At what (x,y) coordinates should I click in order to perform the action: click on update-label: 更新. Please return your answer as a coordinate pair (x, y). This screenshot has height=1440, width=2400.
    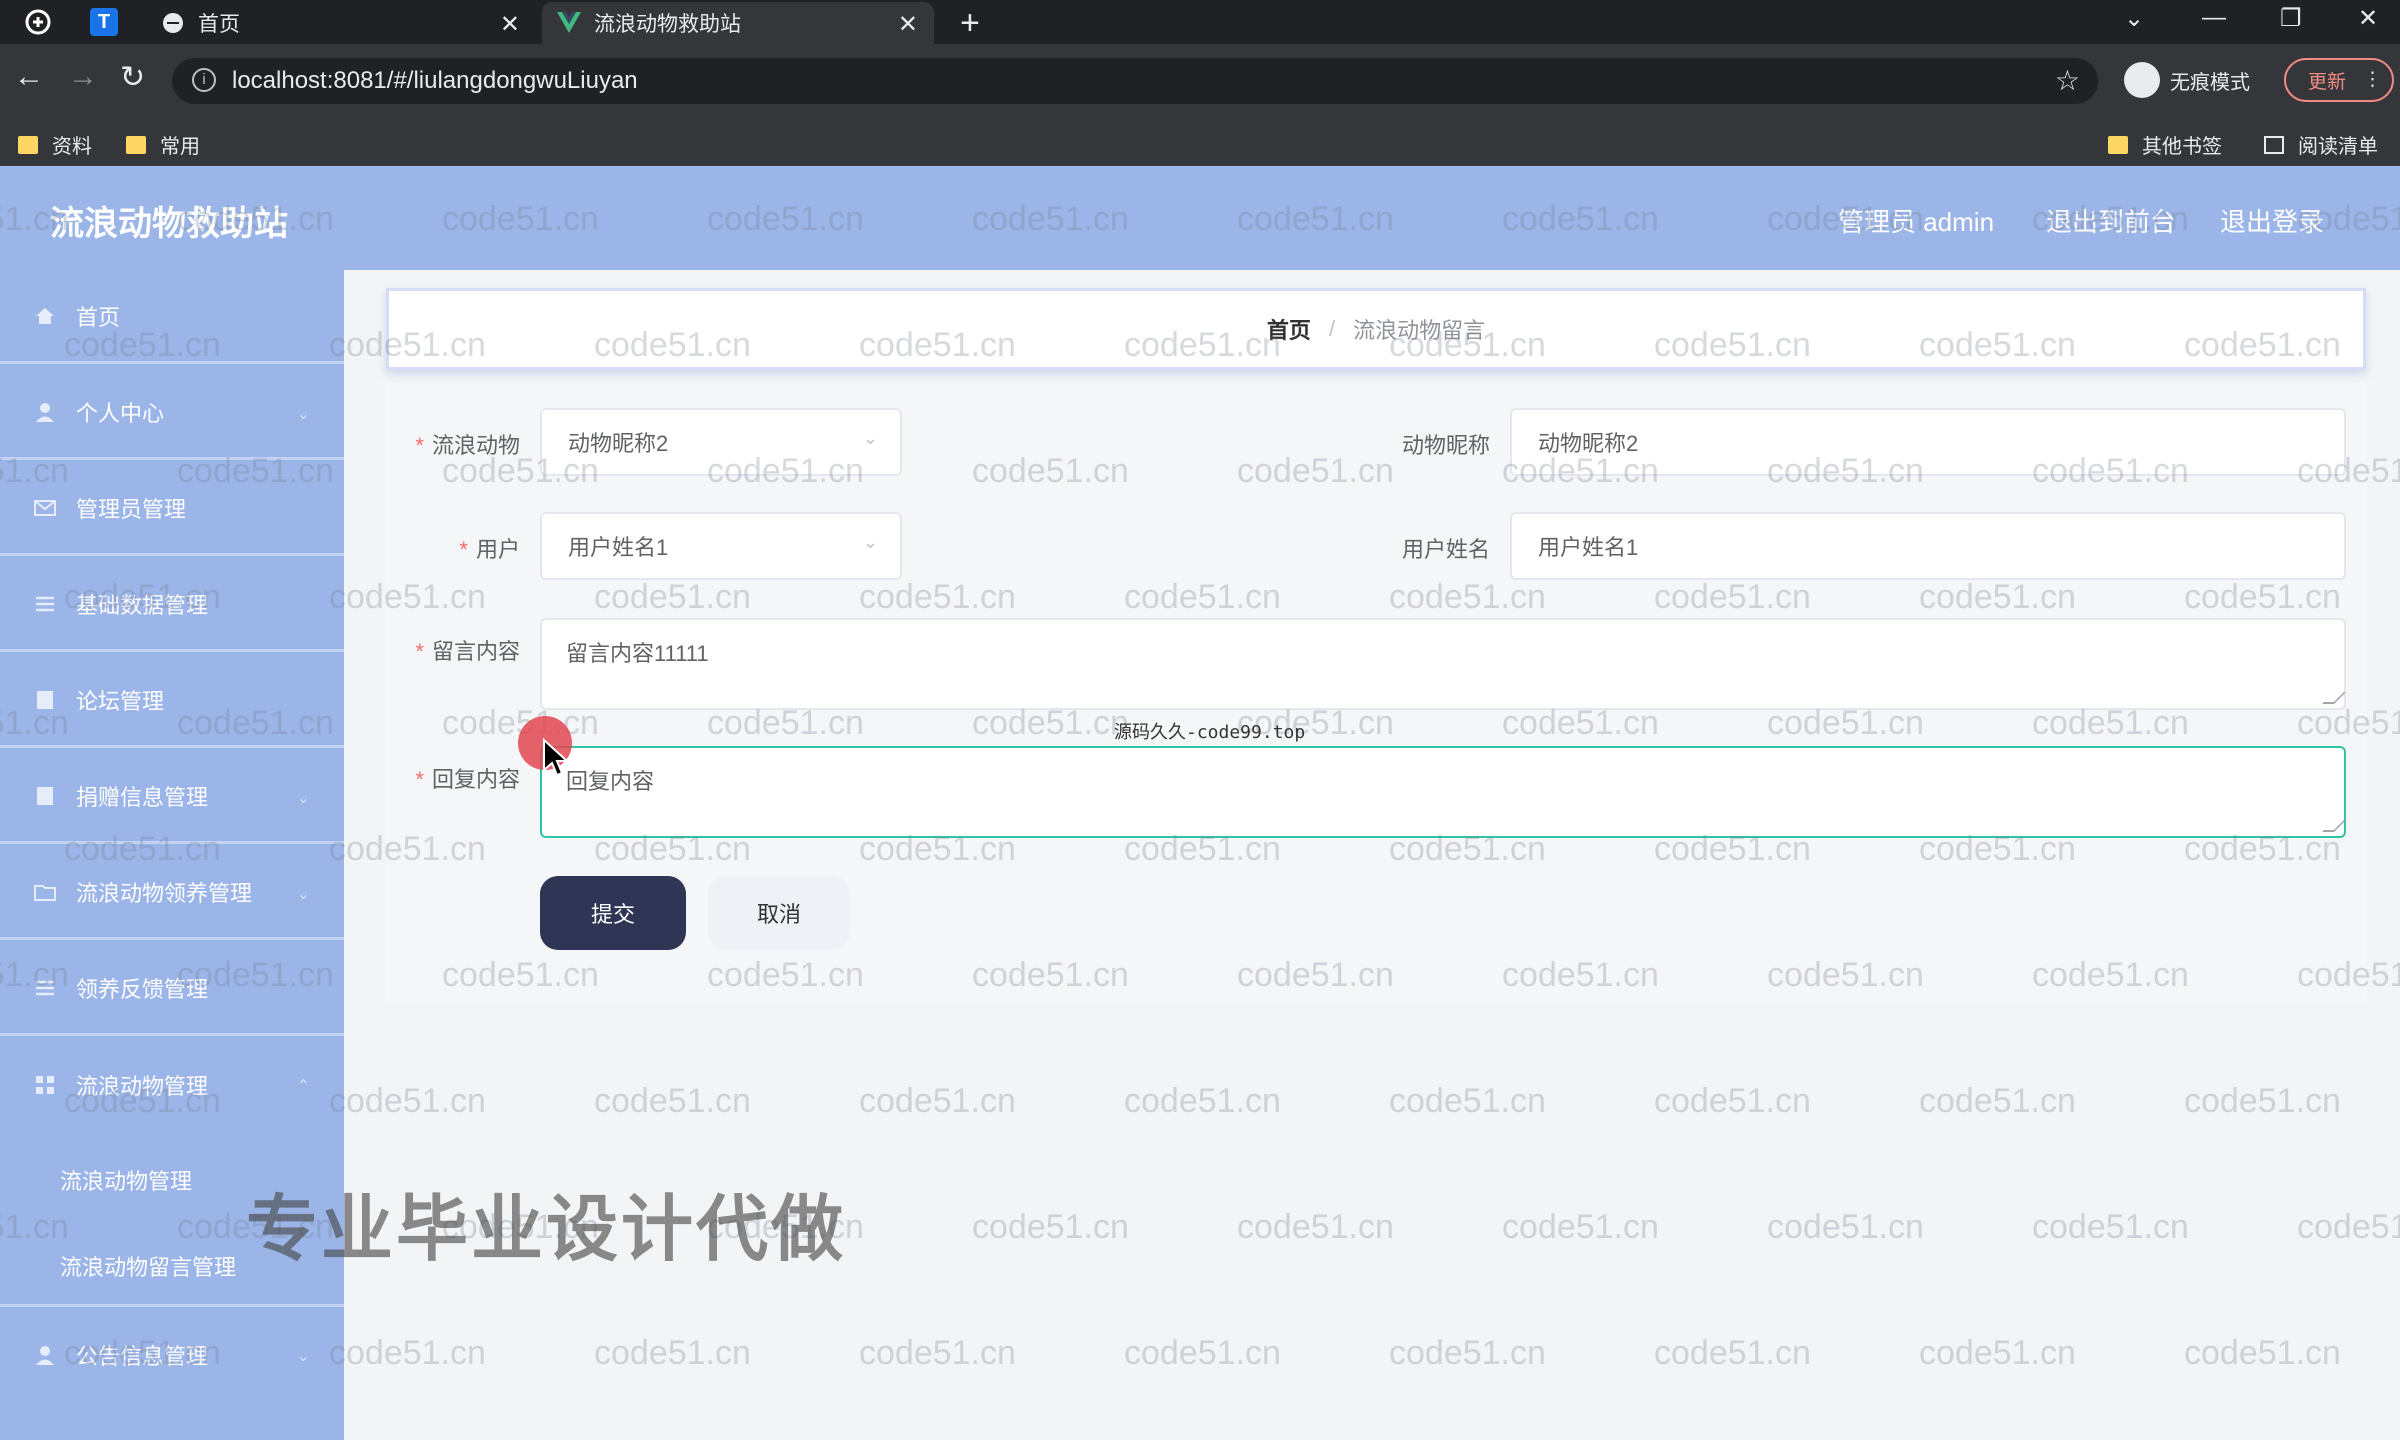
    Looking at the image, I should click on (2327, 82).